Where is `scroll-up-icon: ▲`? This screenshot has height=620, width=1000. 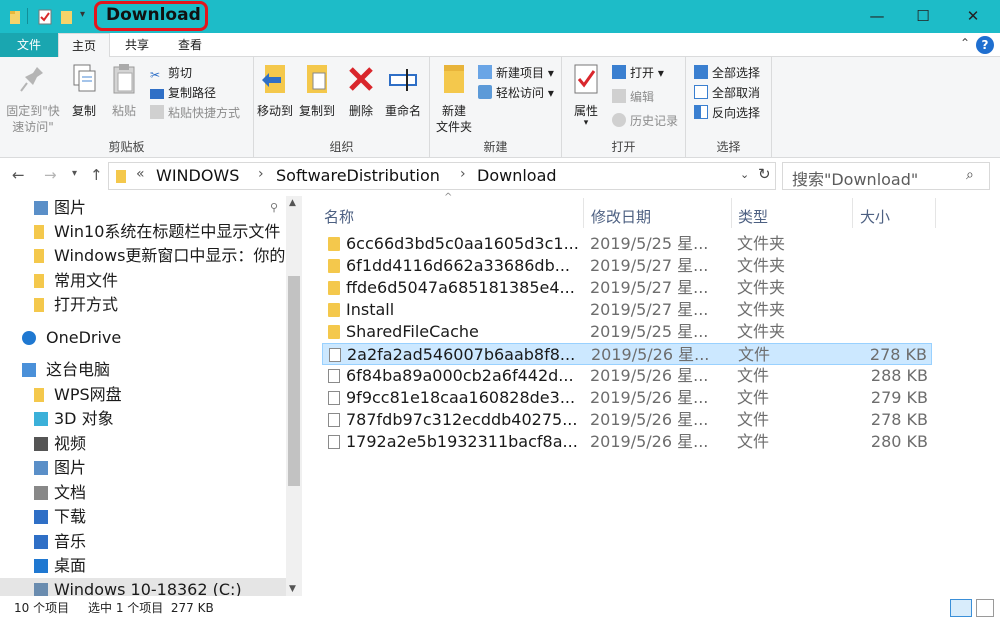
scroll-up-icon: ▲ is located at coordinates (292, 203).